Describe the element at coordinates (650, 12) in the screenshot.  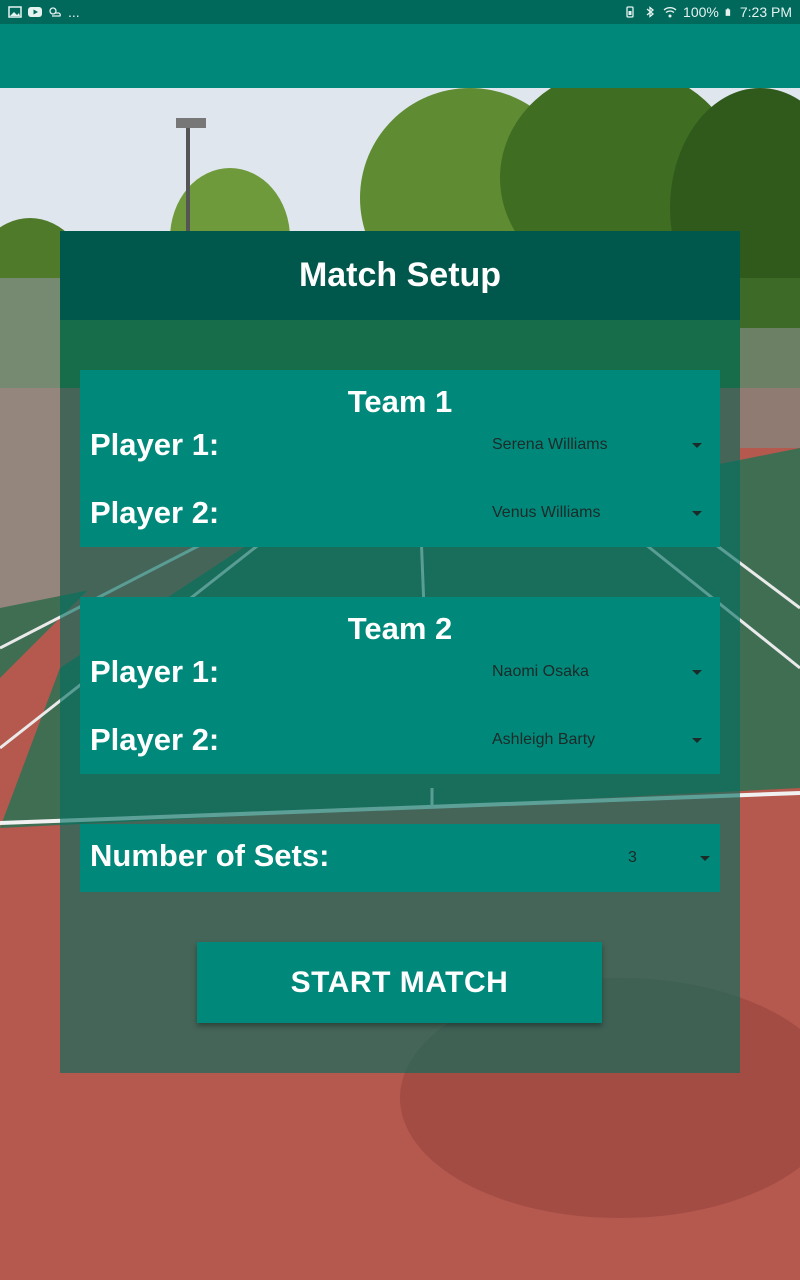
I see `bluetooth-icon` at that location.